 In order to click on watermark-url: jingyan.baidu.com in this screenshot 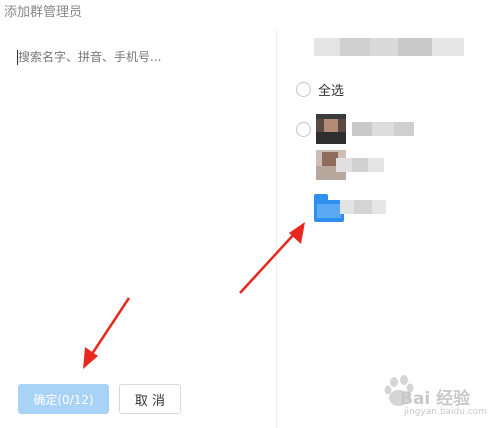, I will do `click(446, 412)`.